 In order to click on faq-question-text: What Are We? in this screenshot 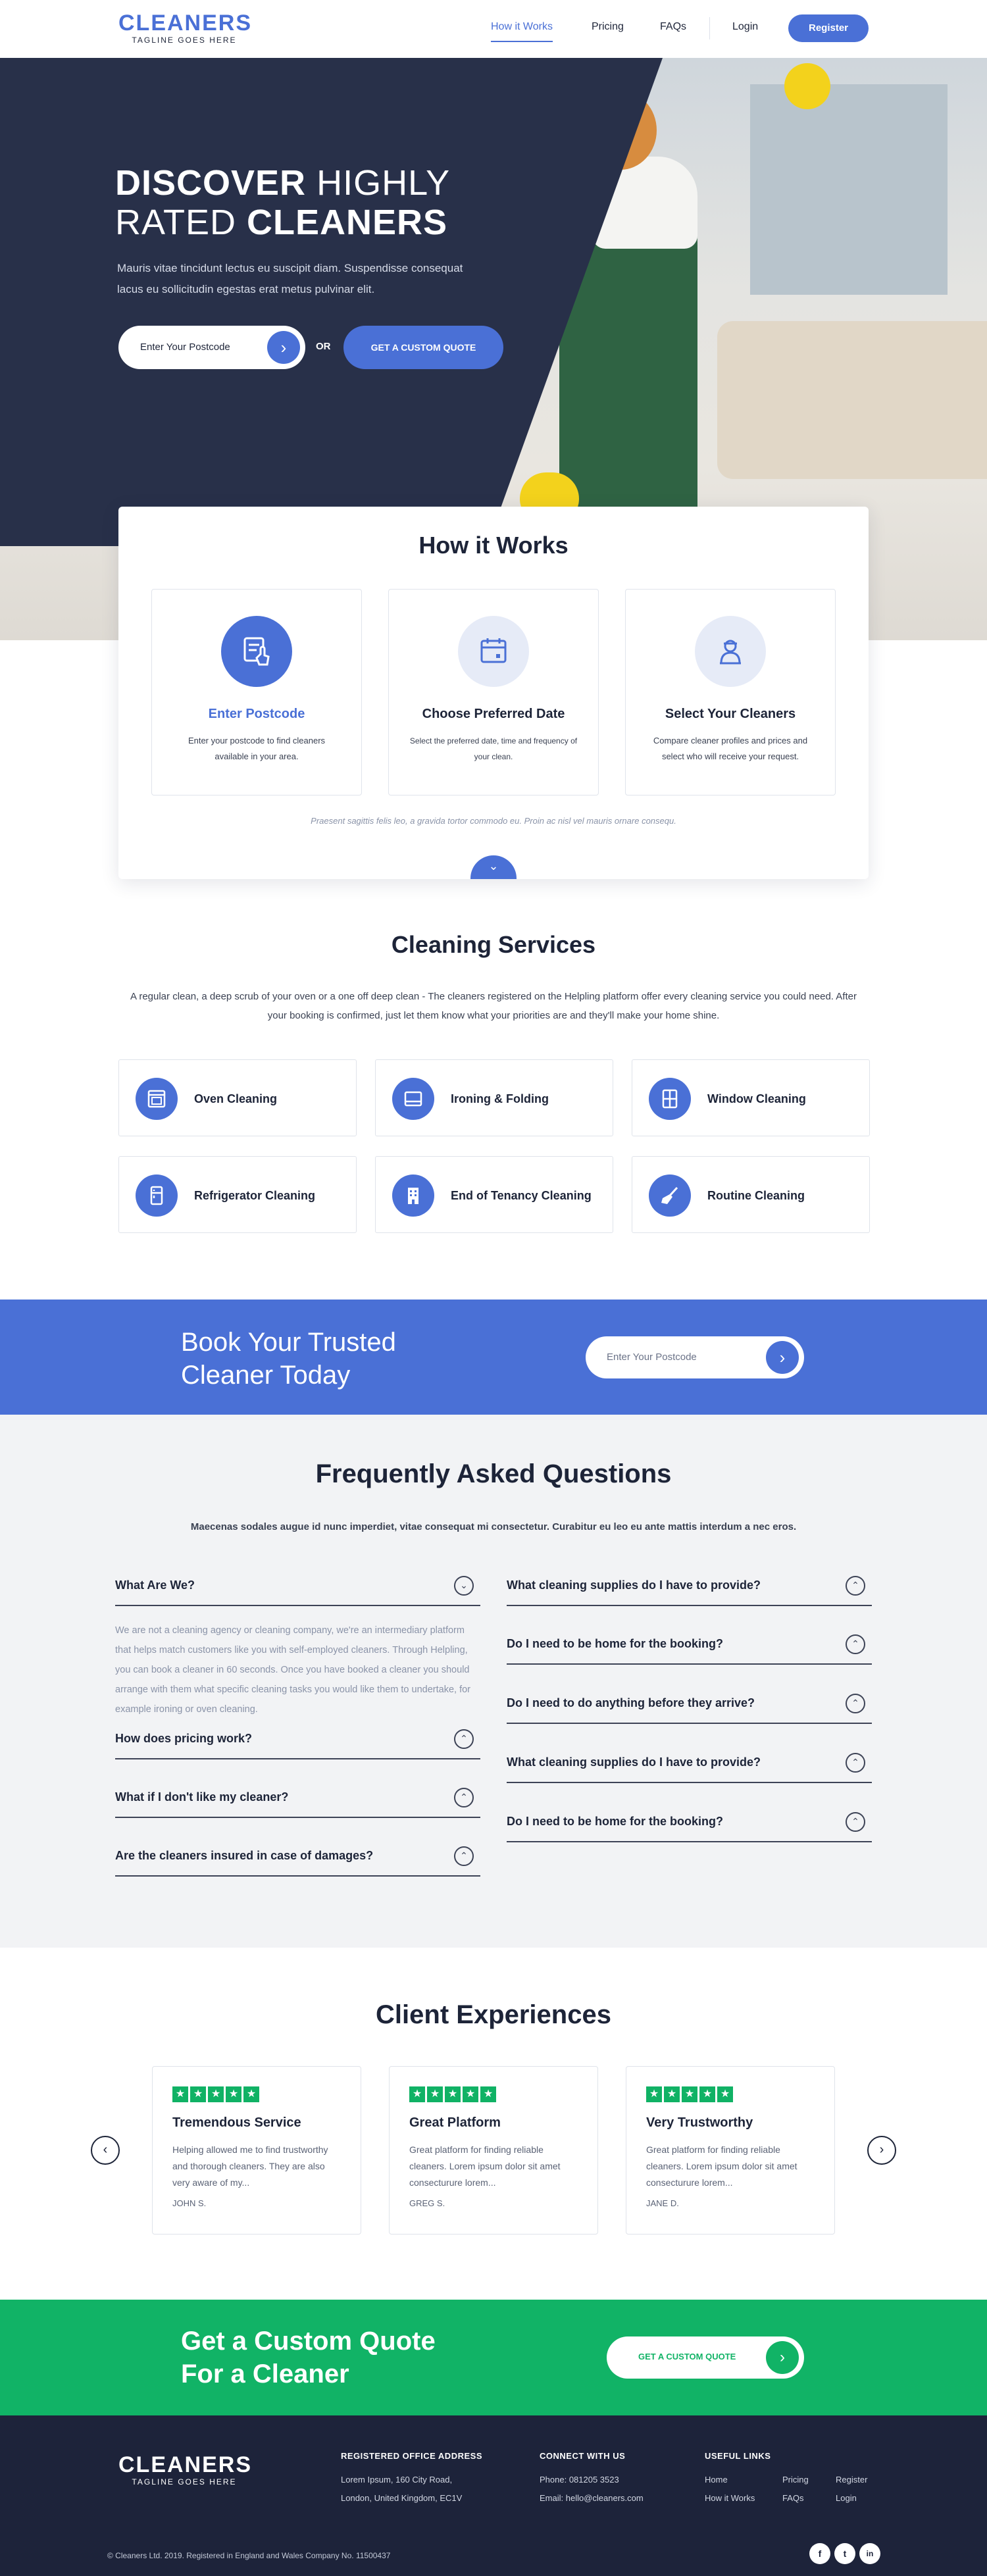, I will do `click(155, 1585)`.